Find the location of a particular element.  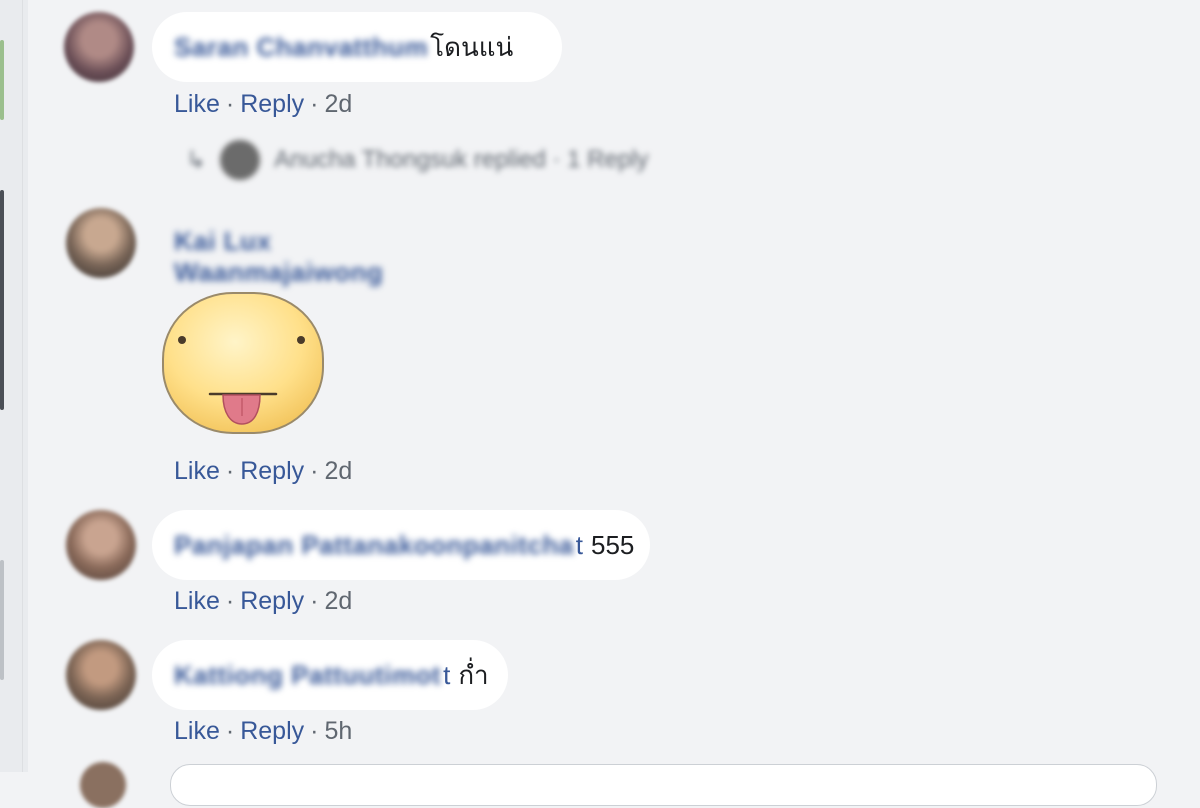

view-replies-link: ↳ Anucha Thongsuk replied · 1 Reply is located at coordinates (417, 160).